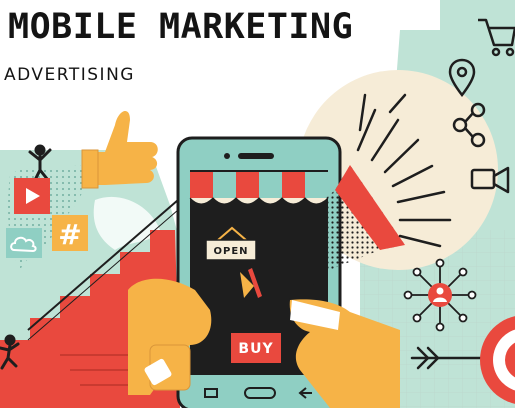 This screenshot has height=408, width=515. I want to click on buy-button-label: BUY, so click(255, 349).